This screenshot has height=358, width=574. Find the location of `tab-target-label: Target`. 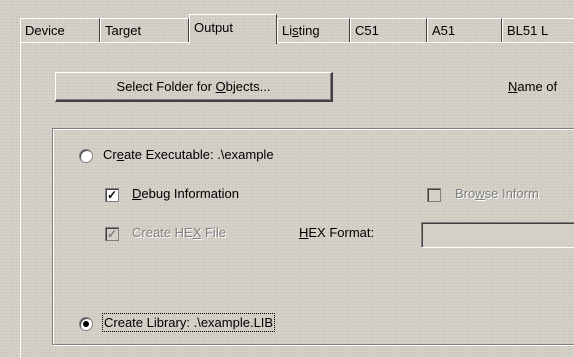

tab-target-label: Target is located at coordinates (123, 30).